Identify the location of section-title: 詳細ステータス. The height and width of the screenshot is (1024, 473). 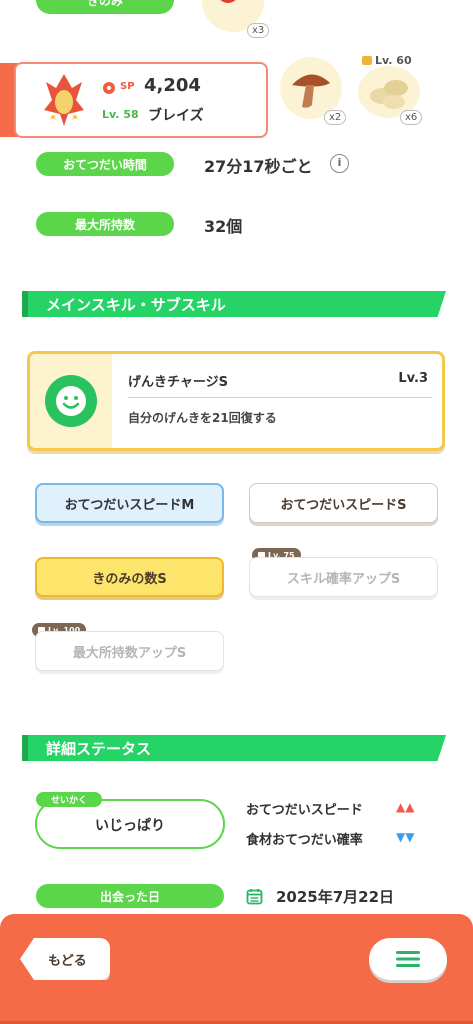
(99, 749).